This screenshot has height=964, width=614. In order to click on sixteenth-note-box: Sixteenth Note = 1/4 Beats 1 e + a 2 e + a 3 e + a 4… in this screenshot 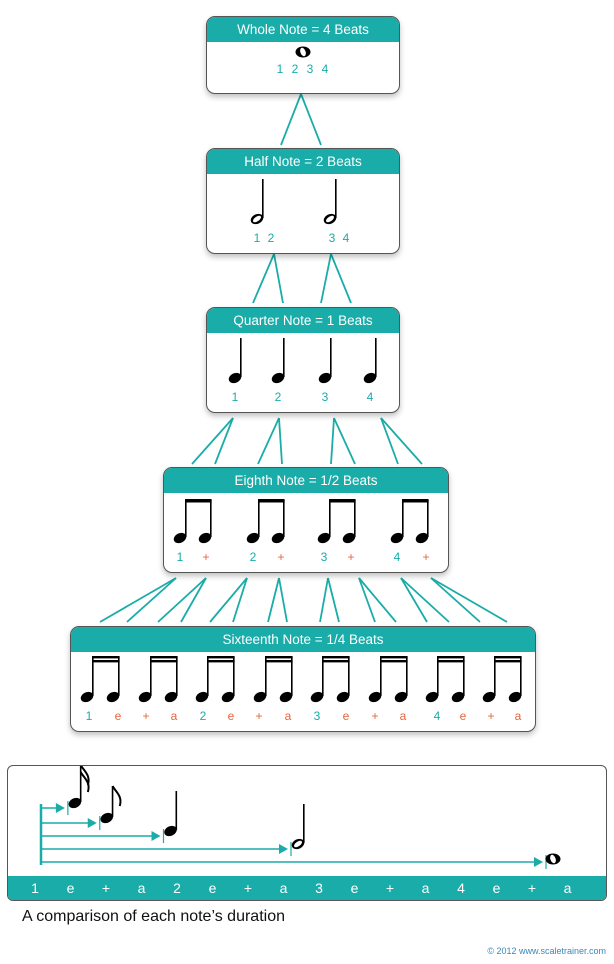, I will do `click(303, 679)`.